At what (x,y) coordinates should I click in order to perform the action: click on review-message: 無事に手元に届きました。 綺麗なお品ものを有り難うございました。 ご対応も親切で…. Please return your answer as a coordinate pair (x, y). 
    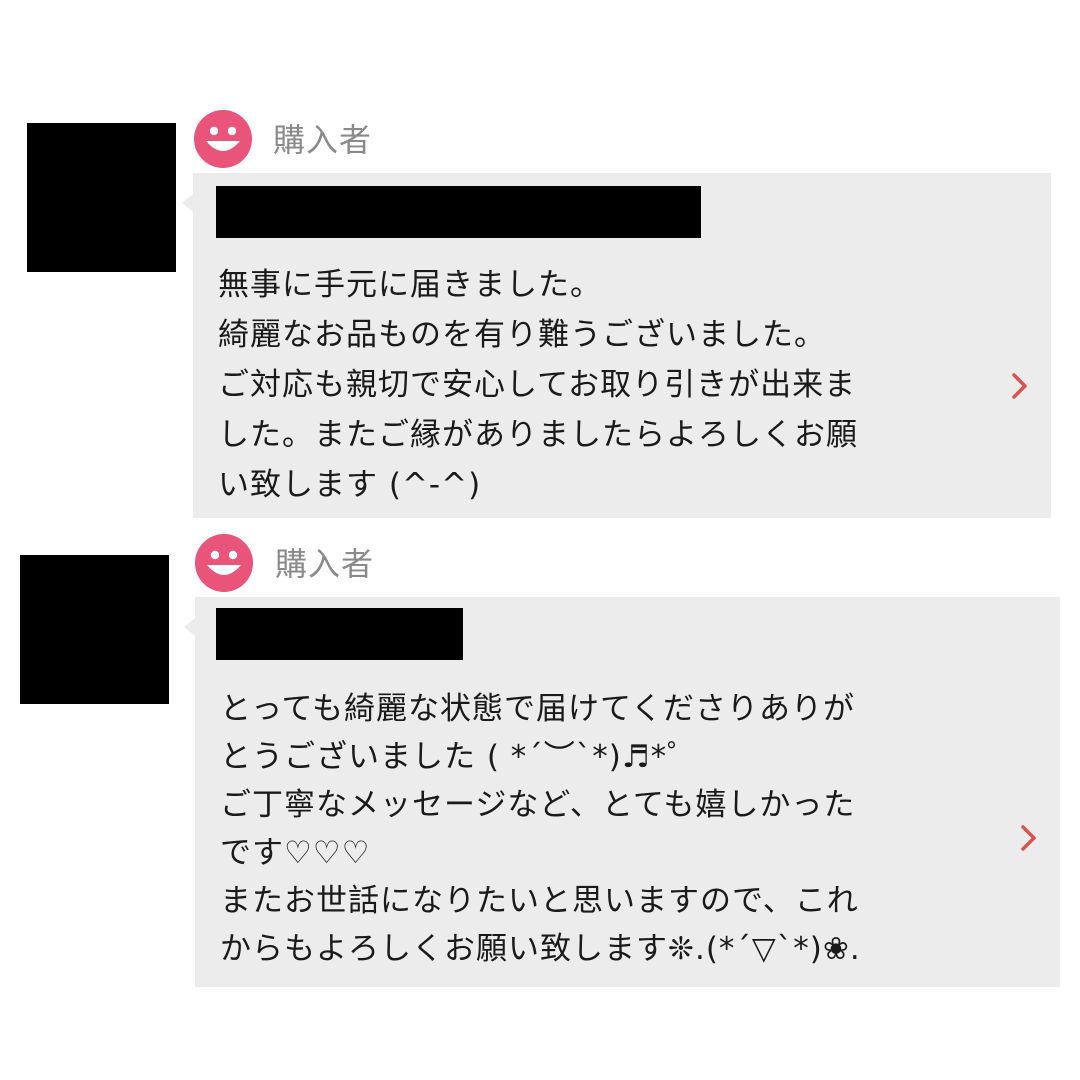
    Looking at the image, I should click on (538, 385).